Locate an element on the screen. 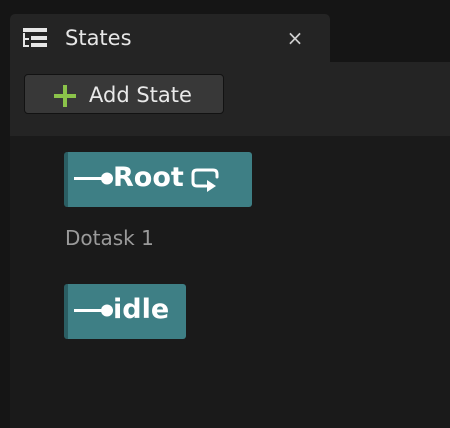 This screenshot has width=450, height=428. loop-icon is located at coordinates (206, 179).